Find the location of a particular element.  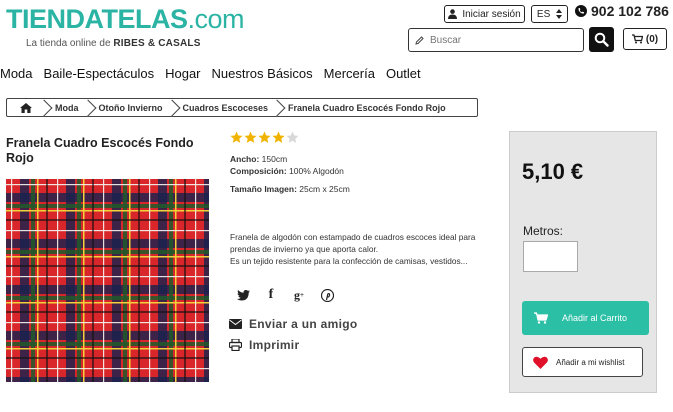

print-link: Imprimir is located at coordinates (264, 345).